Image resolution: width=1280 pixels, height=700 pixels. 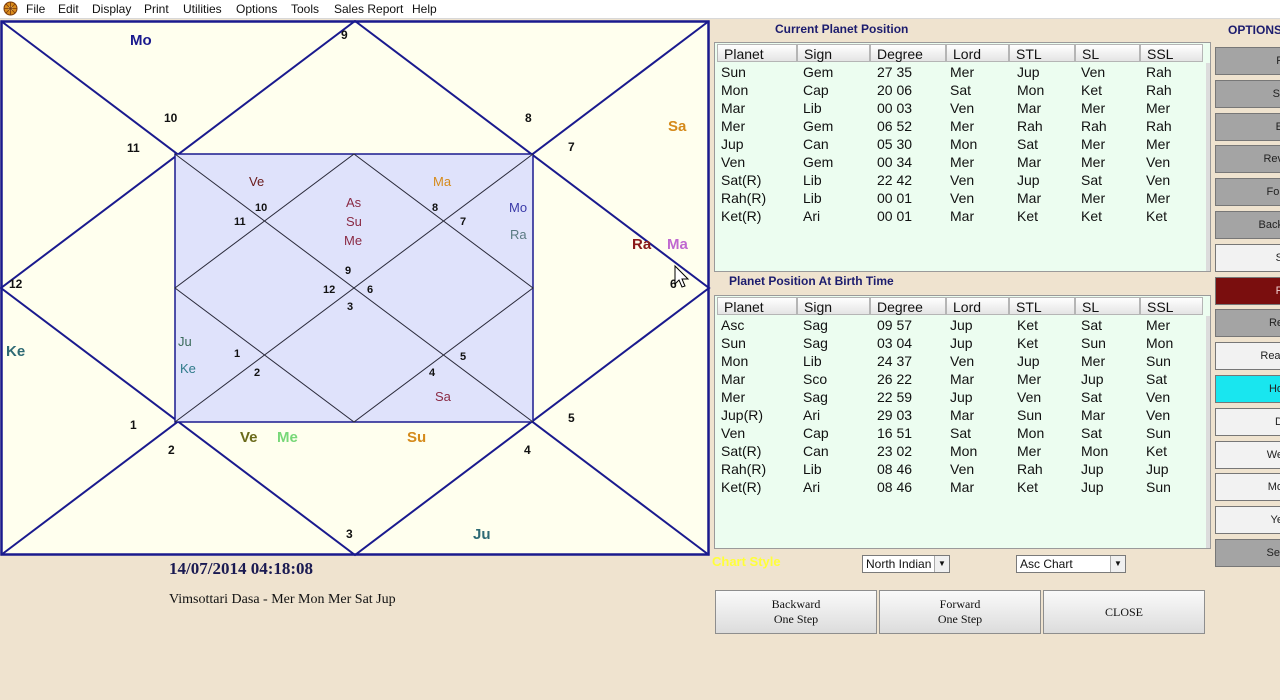 I want to click on house-number: 11, so click(x=133, y=148).